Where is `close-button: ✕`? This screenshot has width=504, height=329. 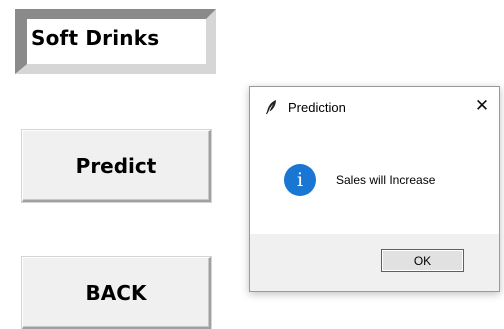 close-button: ✕ is located at coordinates (482, 106).